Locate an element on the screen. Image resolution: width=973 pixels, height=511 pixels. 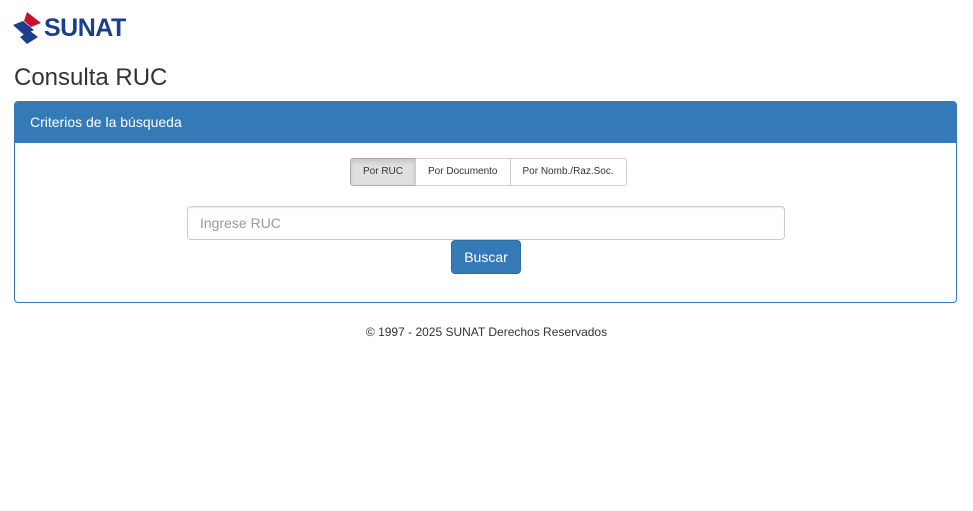
page-title: Consulta RUC is located at coordinates (91, 77).